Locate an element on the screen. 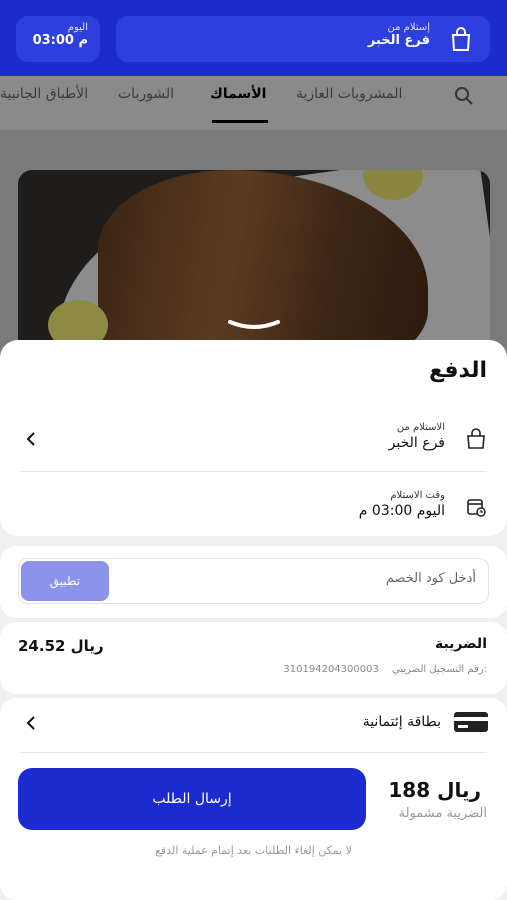  active-tab-indicator is located at coordinates (240, 121).